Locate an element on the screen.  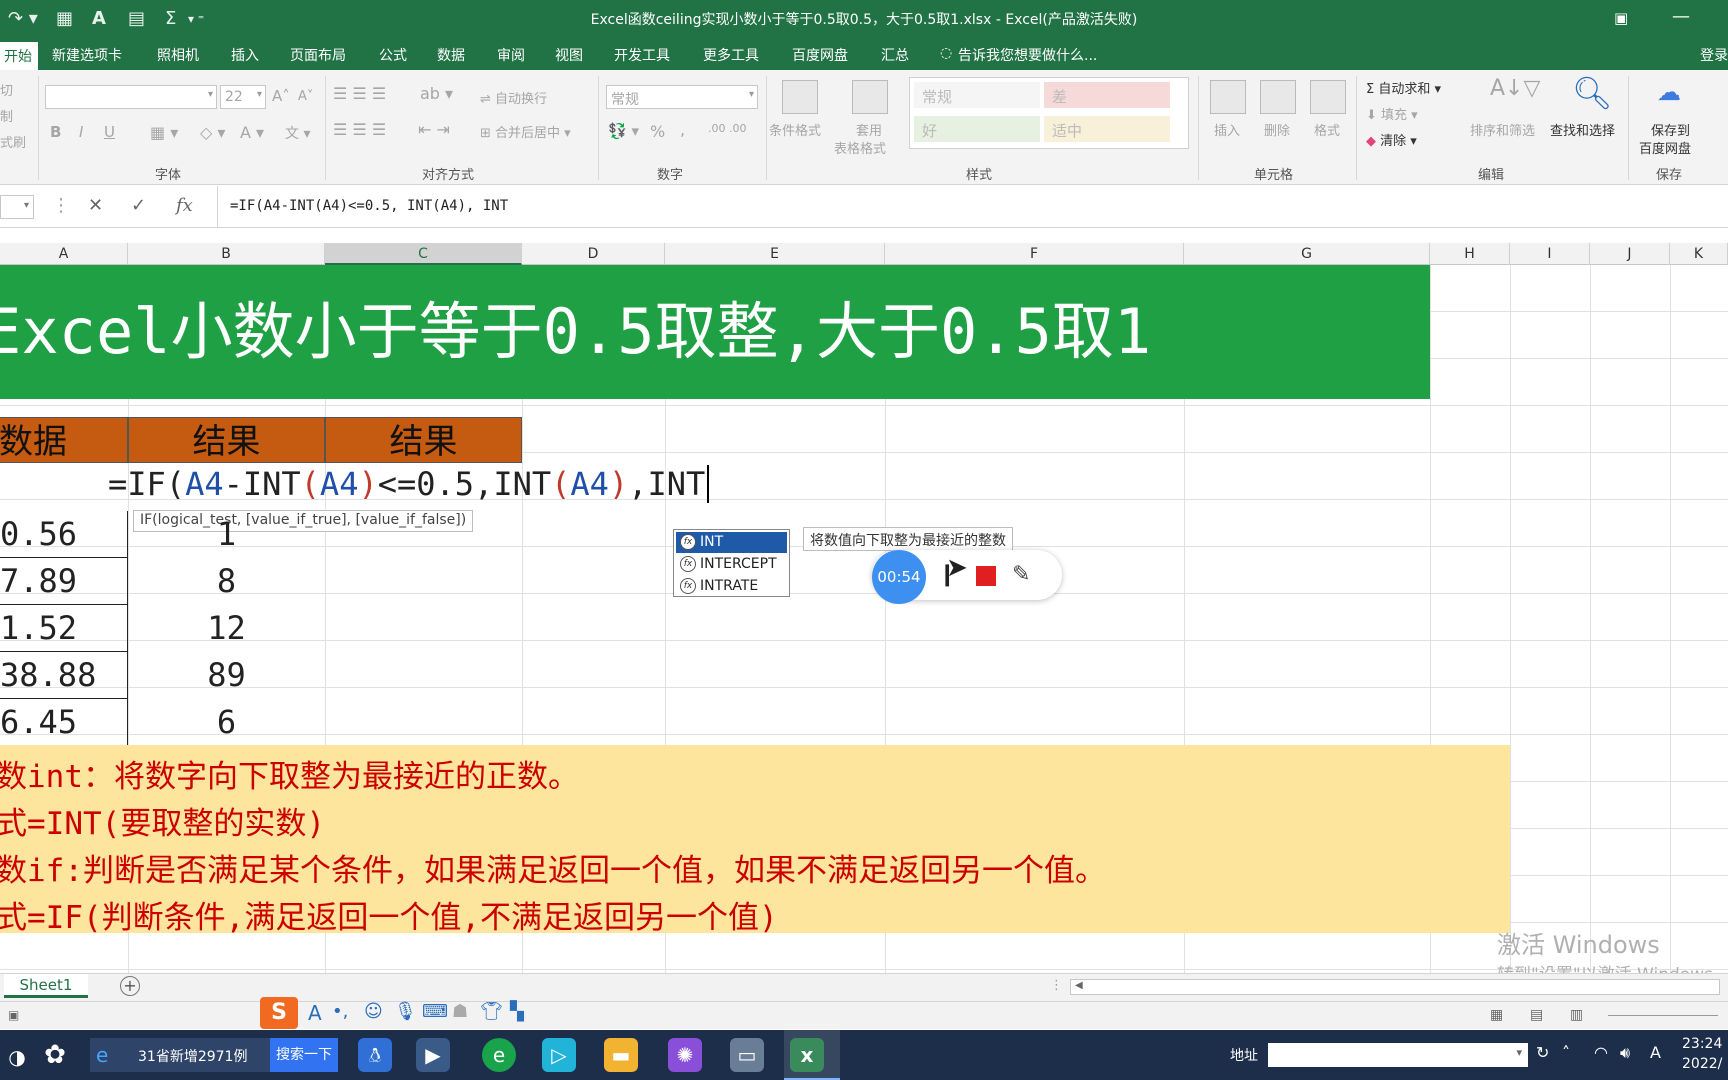
cut-button: 切 is located at coordinates (6, 89).